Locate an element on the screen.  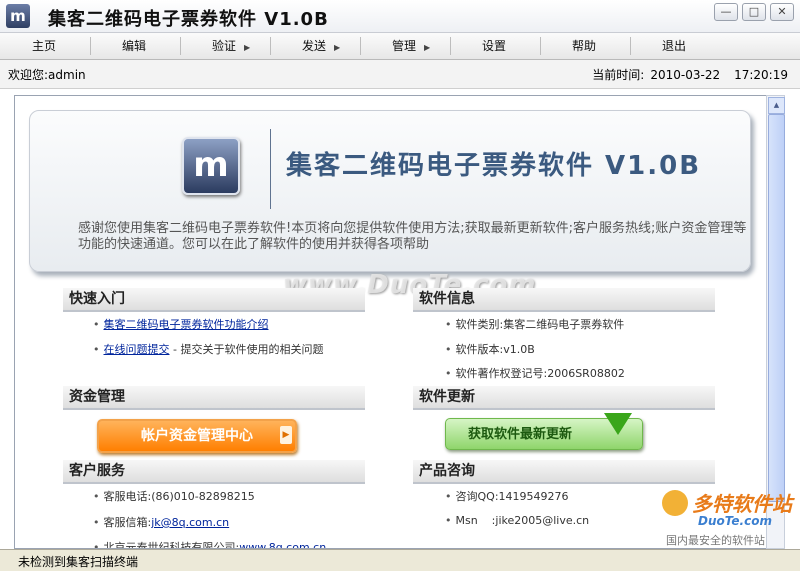
mascot-icon is located at coordinates (675, 503).